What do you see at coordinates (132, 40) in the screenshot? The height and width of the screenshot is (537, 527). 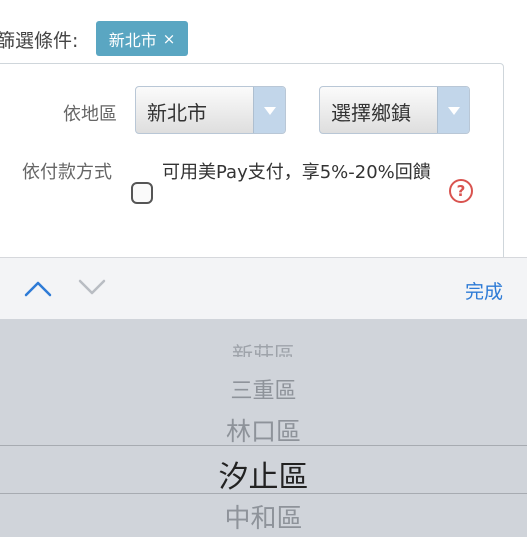 I see `filter-chip-label: 新北市` at bounding box center [132, 40].